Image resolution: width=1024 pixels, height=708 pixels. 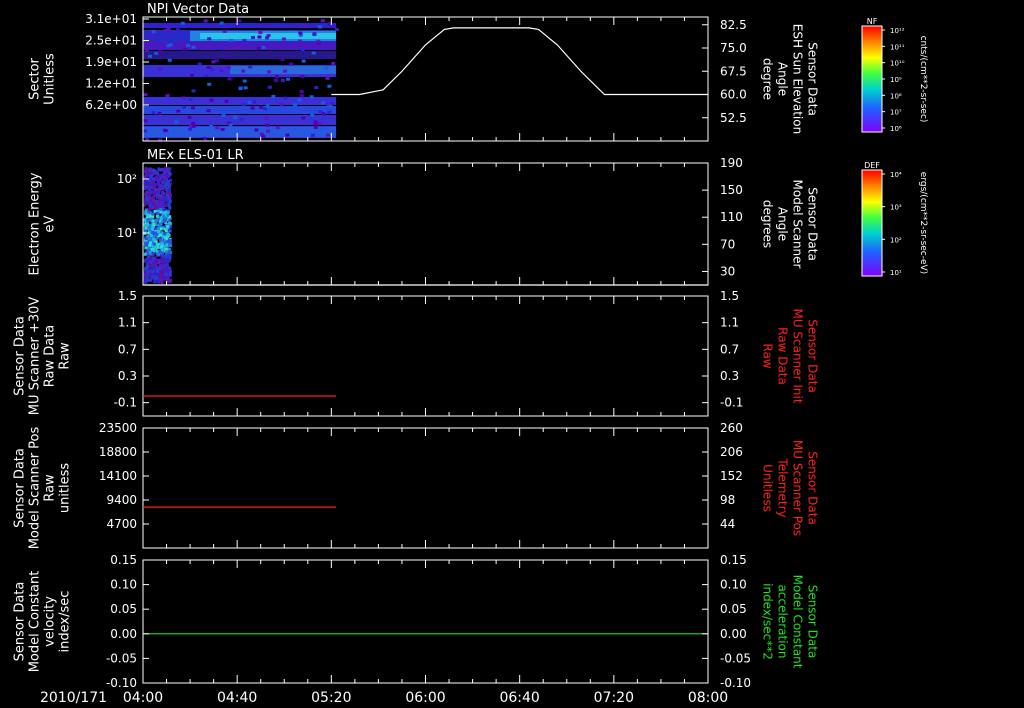 What do you see at coordinates (121, 524) in the screenshot?
I see `y-tick-label-left: 4700` at bounding box center [121, 524].